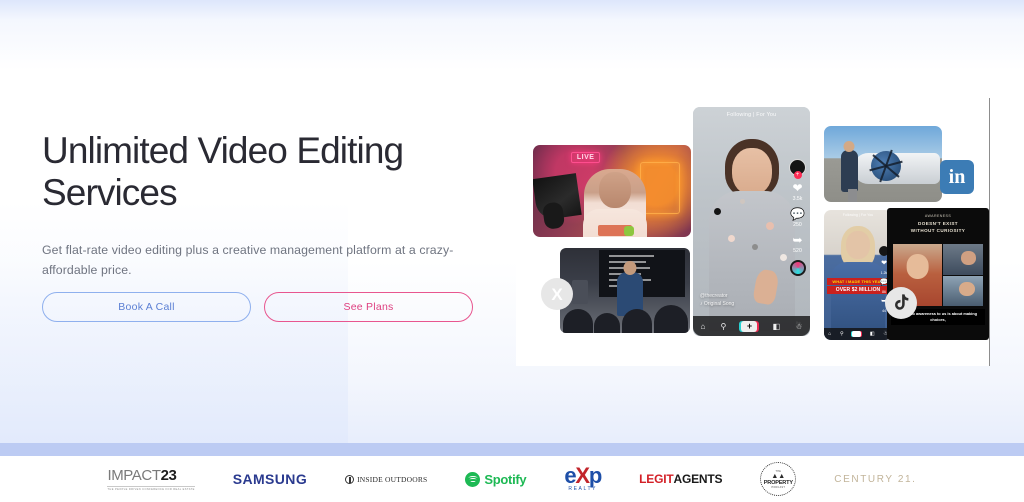  I want to click on tiktok-social-badge, so click(901, 303).